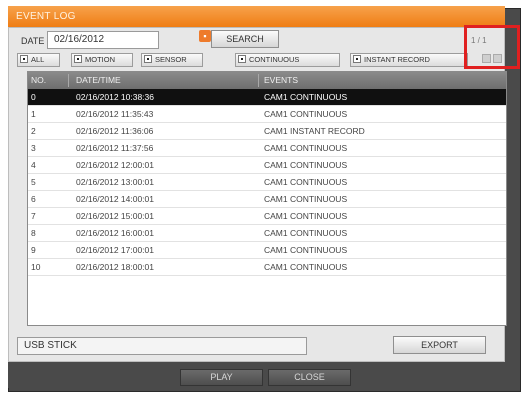 The height and width of the screenshot is (394, 529). Describe the element at coordinates (267, 114) in the screenshot. I see `table-row: 1 02/16/2012 11:35:43 CAM1 CONTINUOUS` at that location.